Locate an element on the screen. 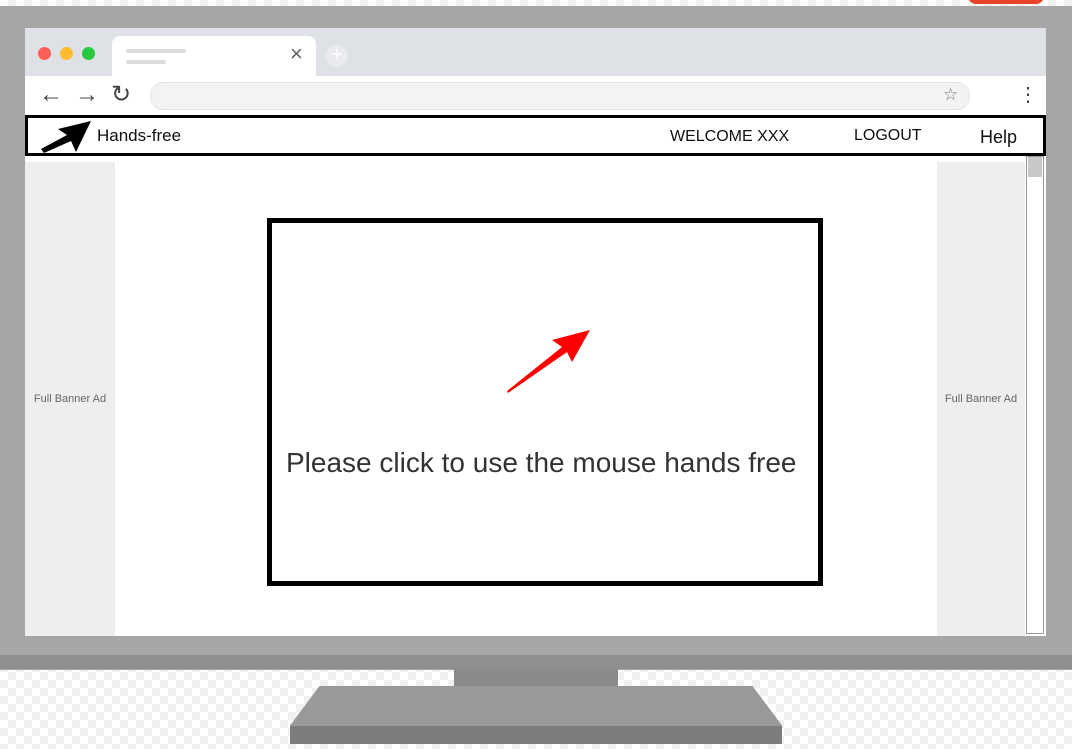  help-link: Help is located at coordinates (998, 137).